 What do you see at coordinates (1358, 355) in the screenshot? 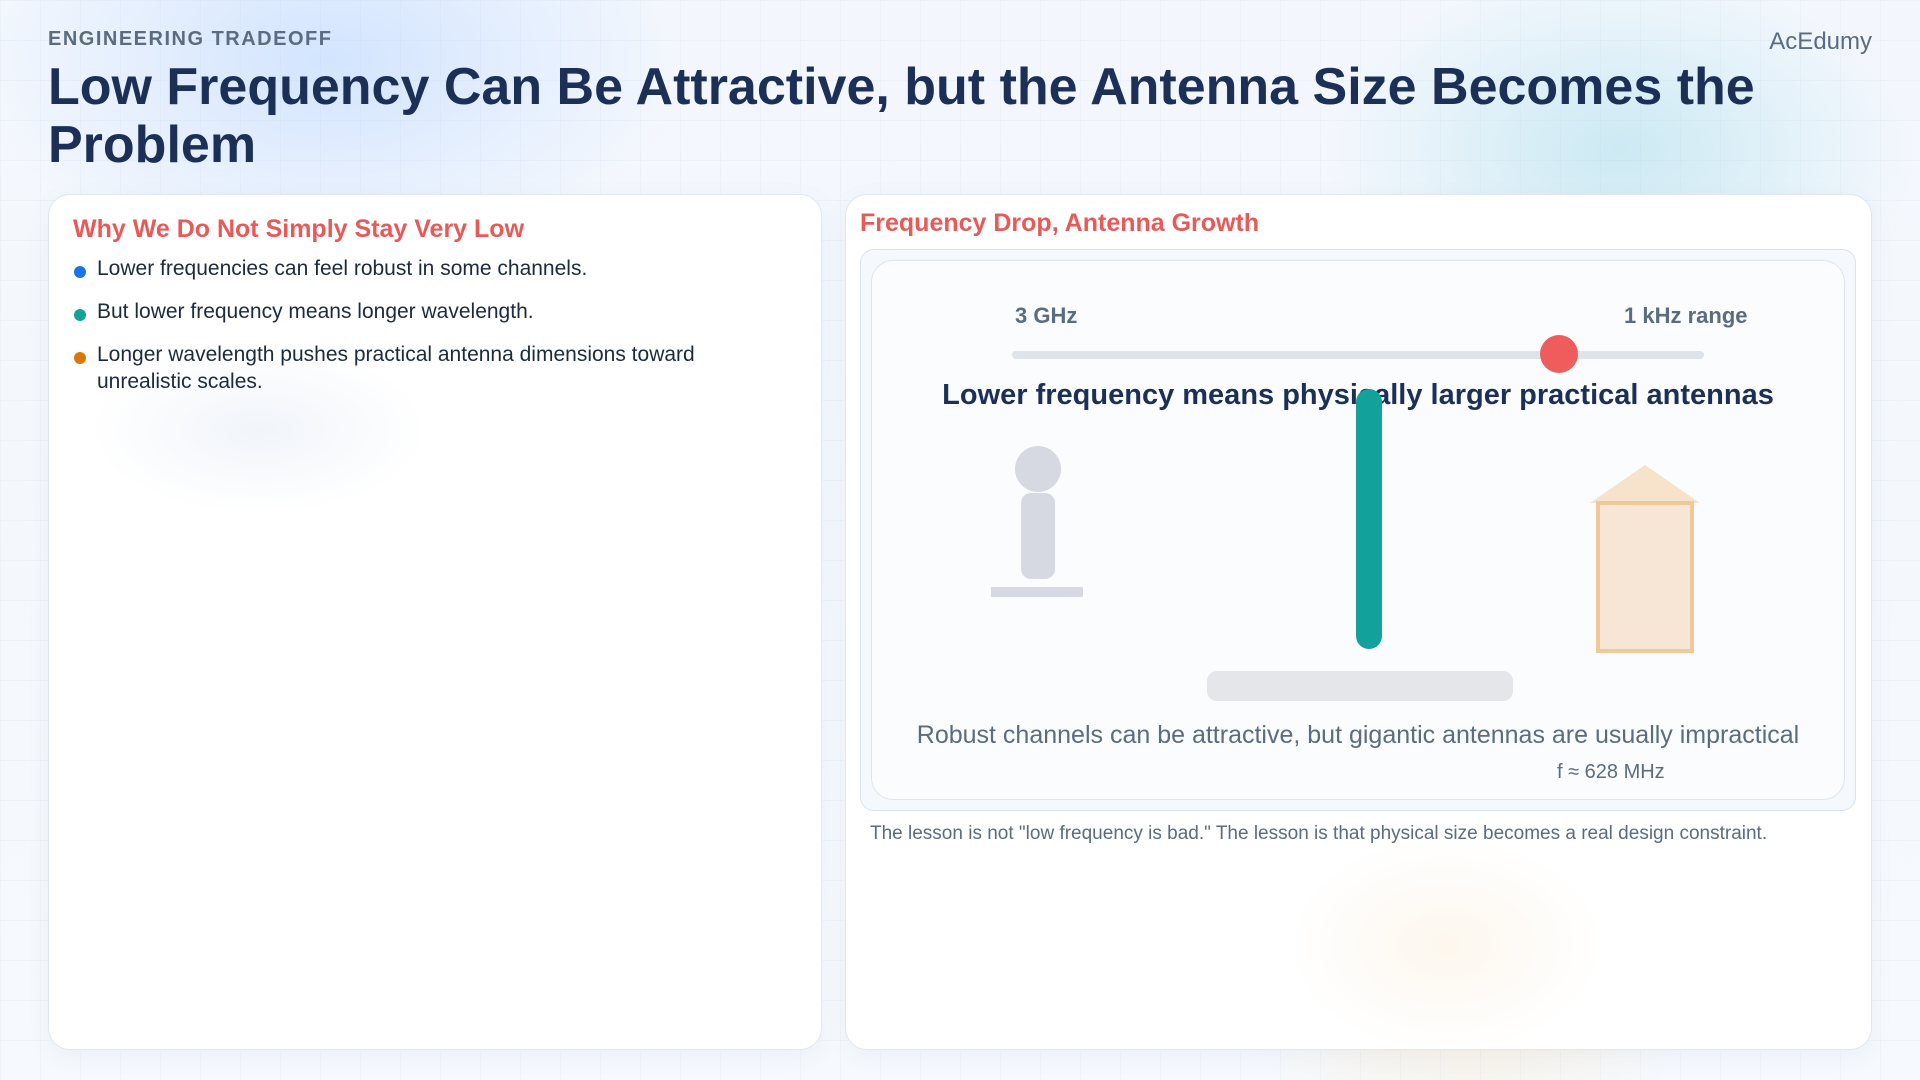
I see `frequency-slider-track` at bounding box center [1358, 355].